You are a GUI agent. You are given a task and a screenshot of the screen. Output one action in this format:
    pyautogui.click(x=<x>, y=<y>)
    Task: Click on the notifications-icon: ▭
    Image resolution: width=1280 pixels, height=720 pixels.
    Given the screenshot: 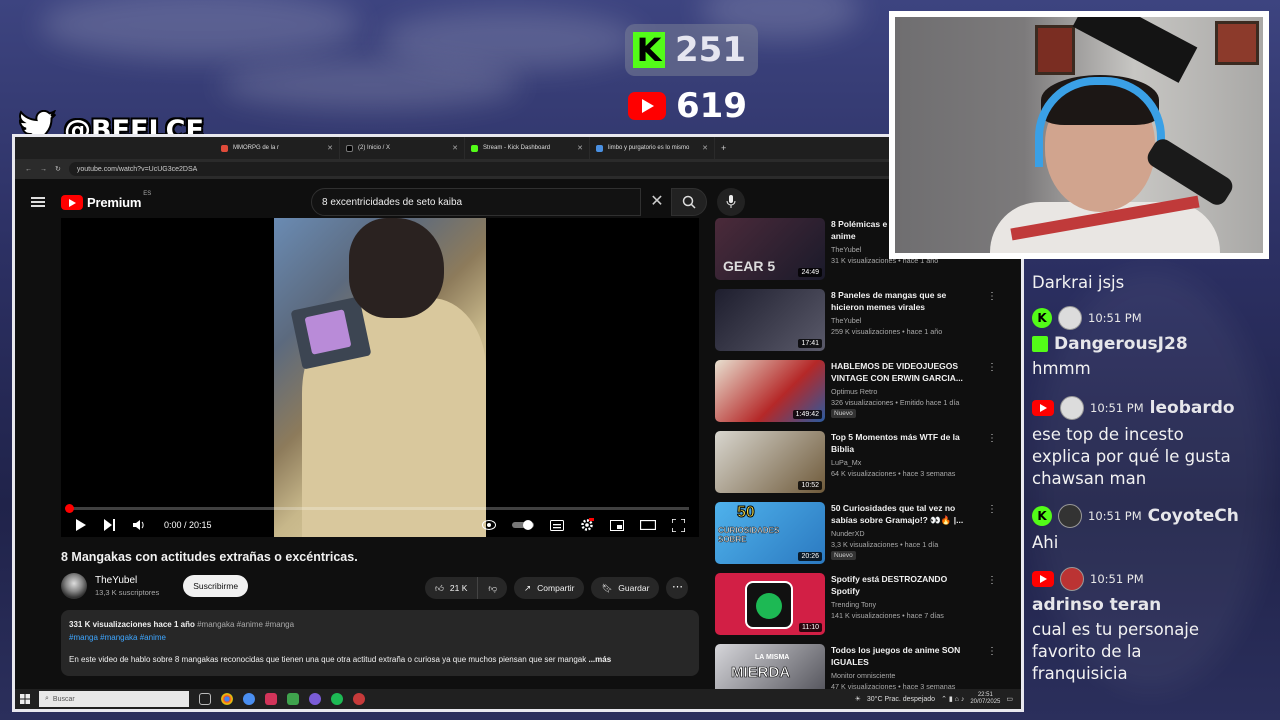 What is the action you would take?
    pyautogui.click(x=1009, y=699)
    